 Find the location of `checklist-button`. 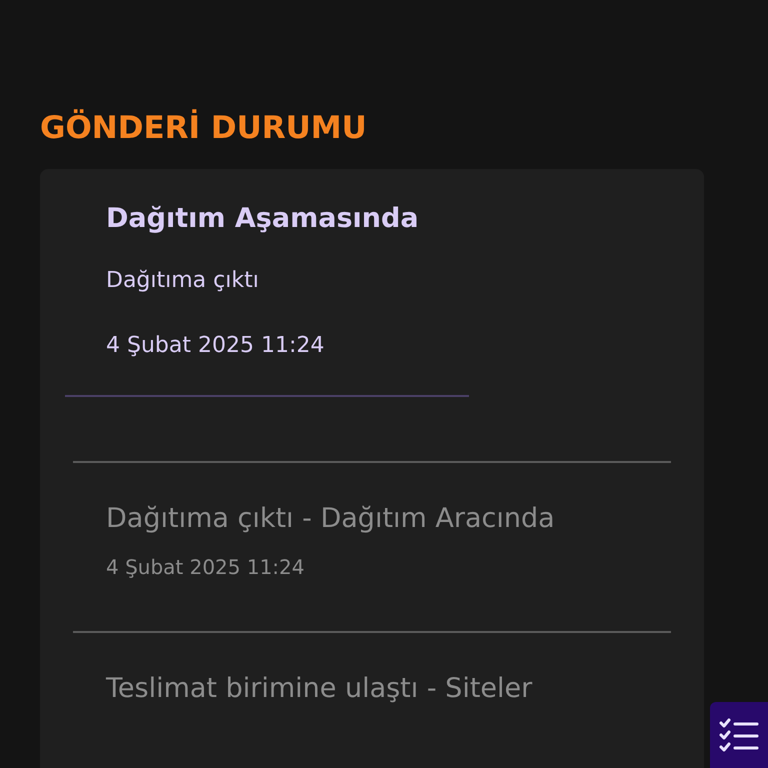

checklist-button is located at coordinates (739, 735).